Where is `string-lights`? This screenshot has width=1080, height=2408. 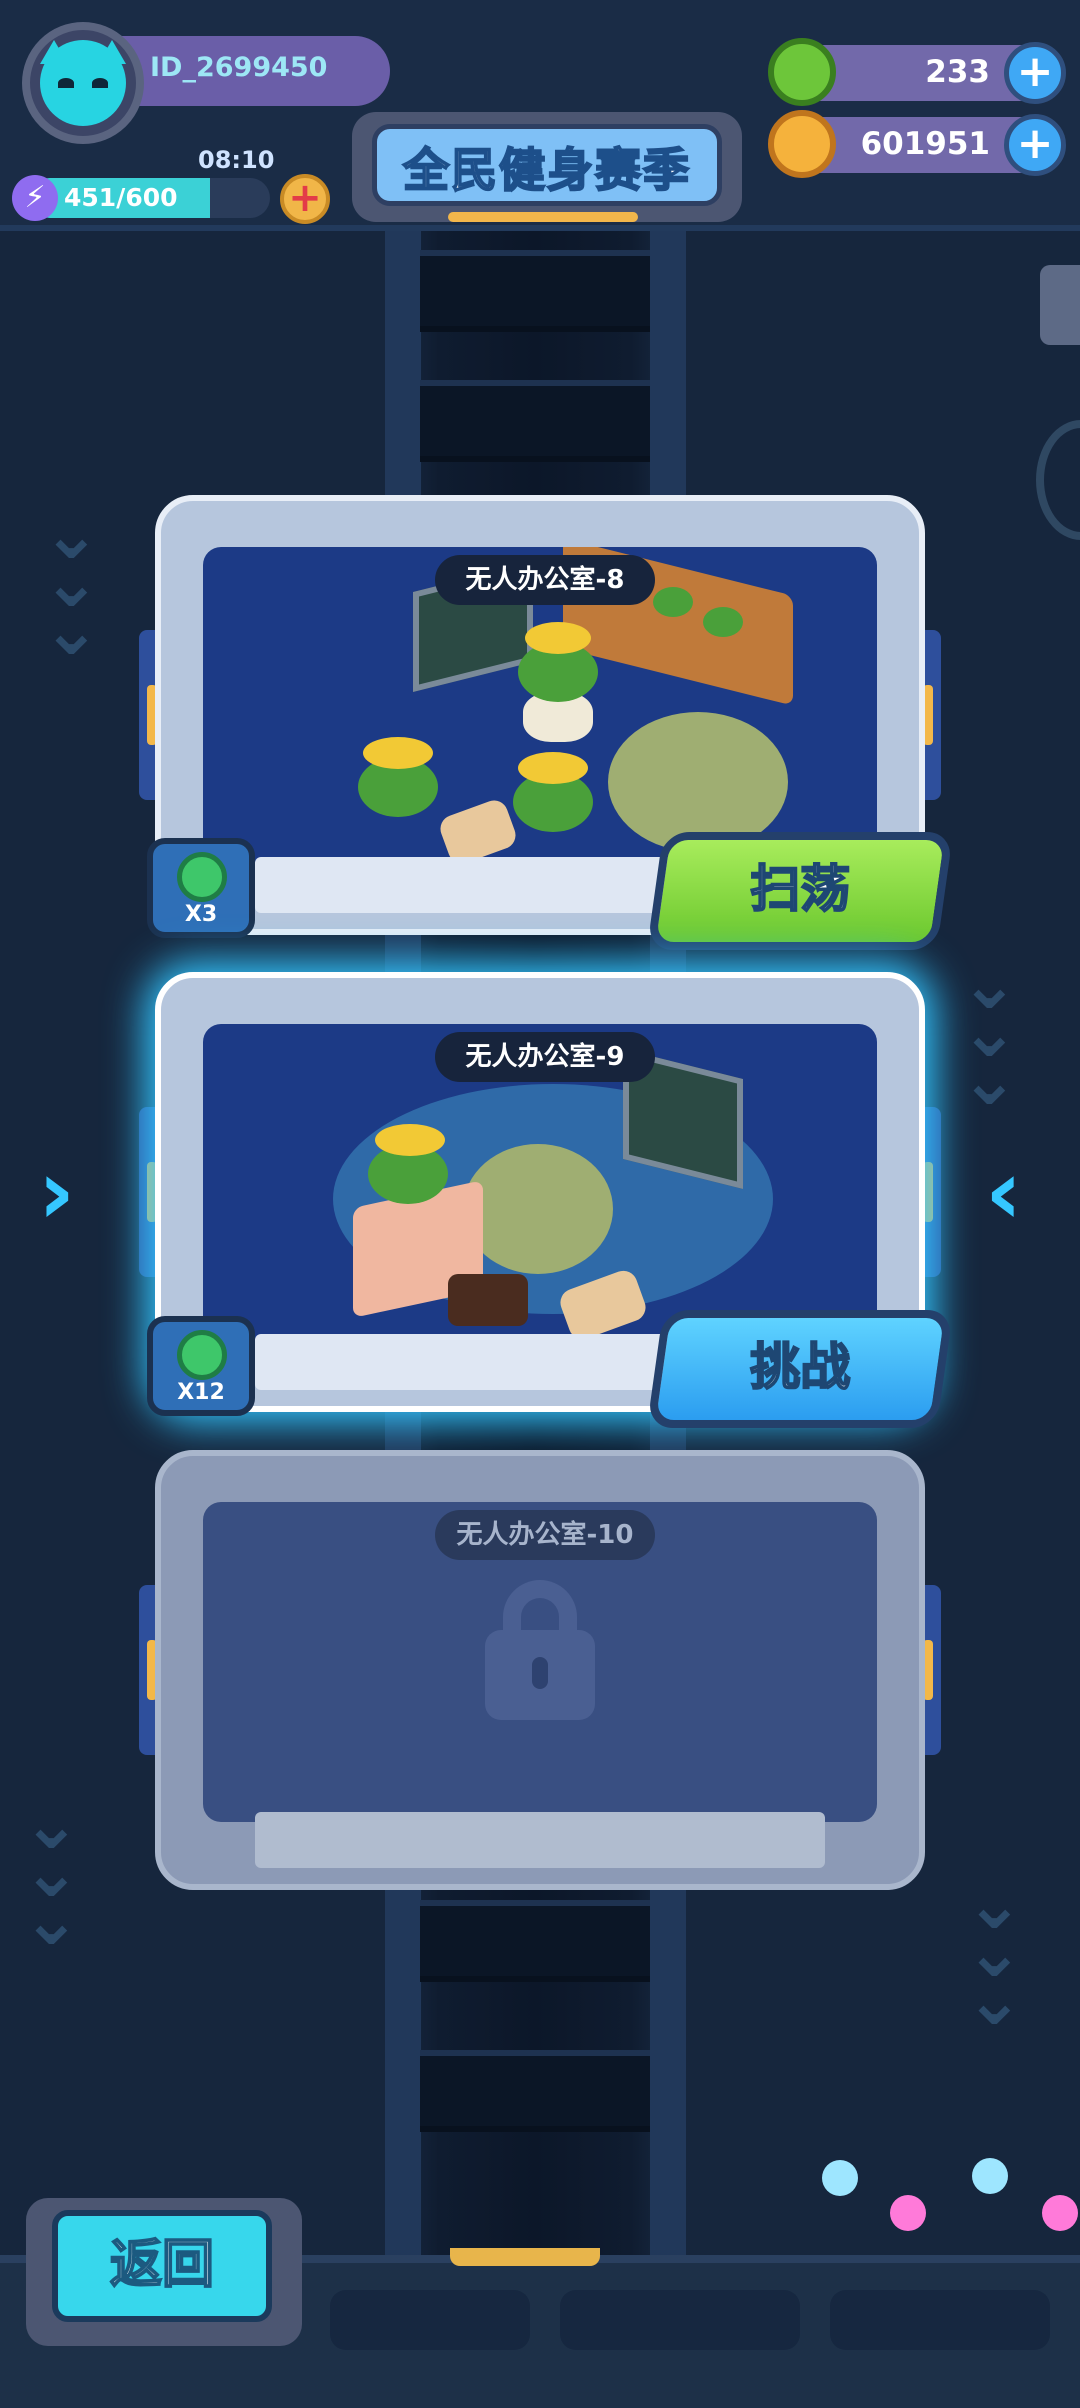 string-lights is located at coordinates (950, 2200).